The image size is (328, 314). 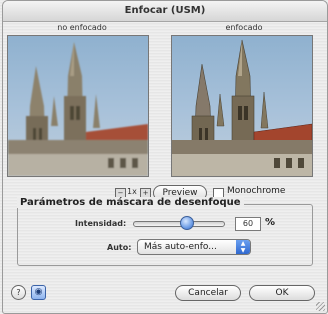 What do you see at coordinates (270, 222) in the screenshot?
I see `intensity-unit: %` at bounding box center [270, 222].